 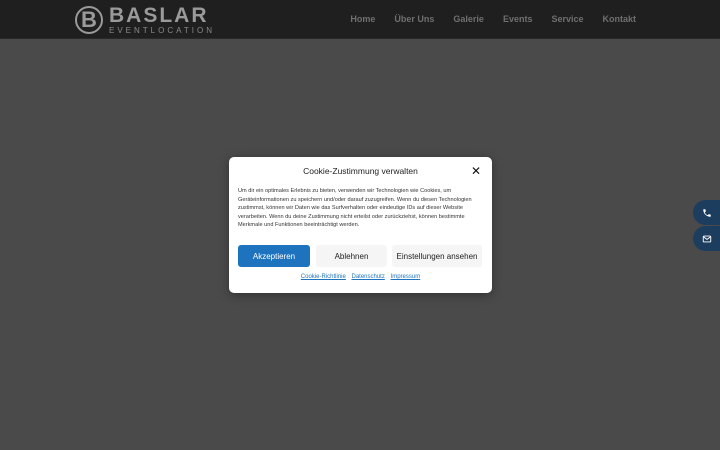 I want to click on privacy-link: Datenschutz, so click(x=368, y=277).